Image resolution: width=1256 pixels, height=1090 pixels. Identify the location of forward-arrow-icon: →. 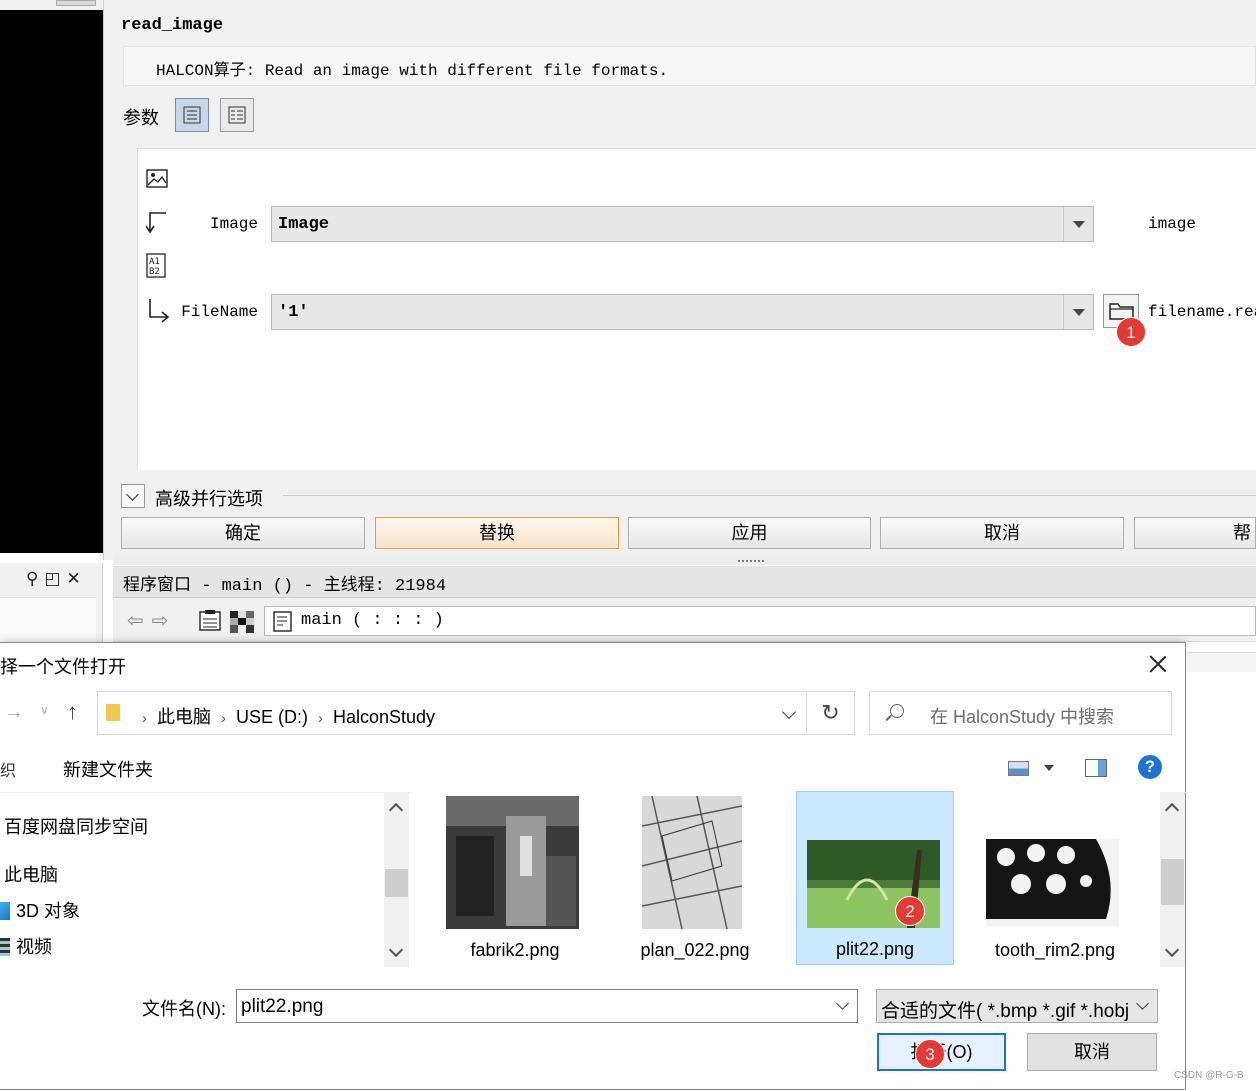
(14, 712).